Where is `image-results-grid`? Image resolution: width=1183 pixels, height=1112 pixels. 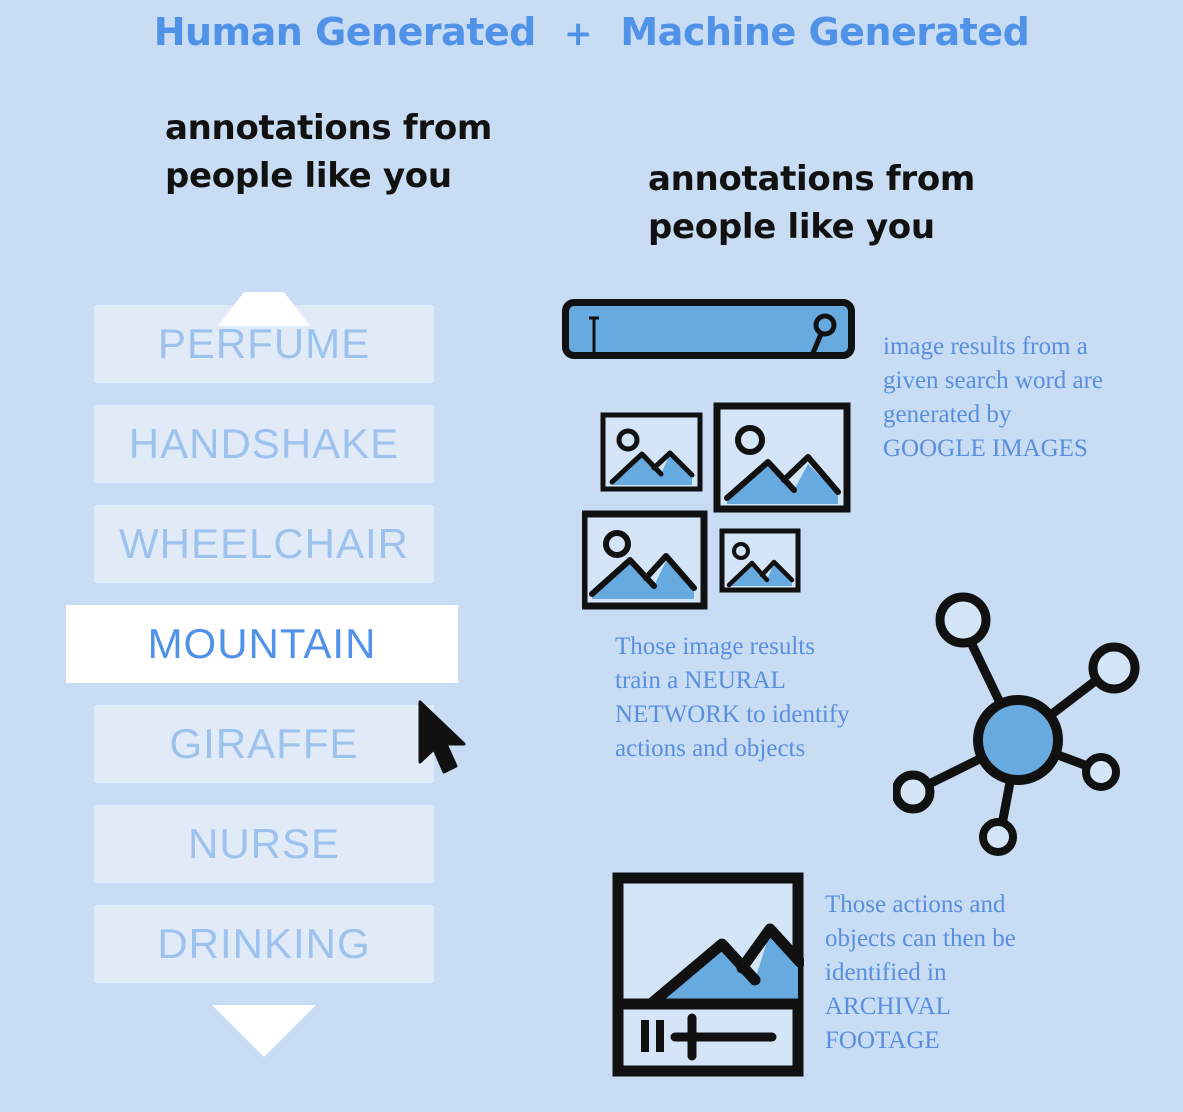 image-results-grid is located at coordinates (726, 506).